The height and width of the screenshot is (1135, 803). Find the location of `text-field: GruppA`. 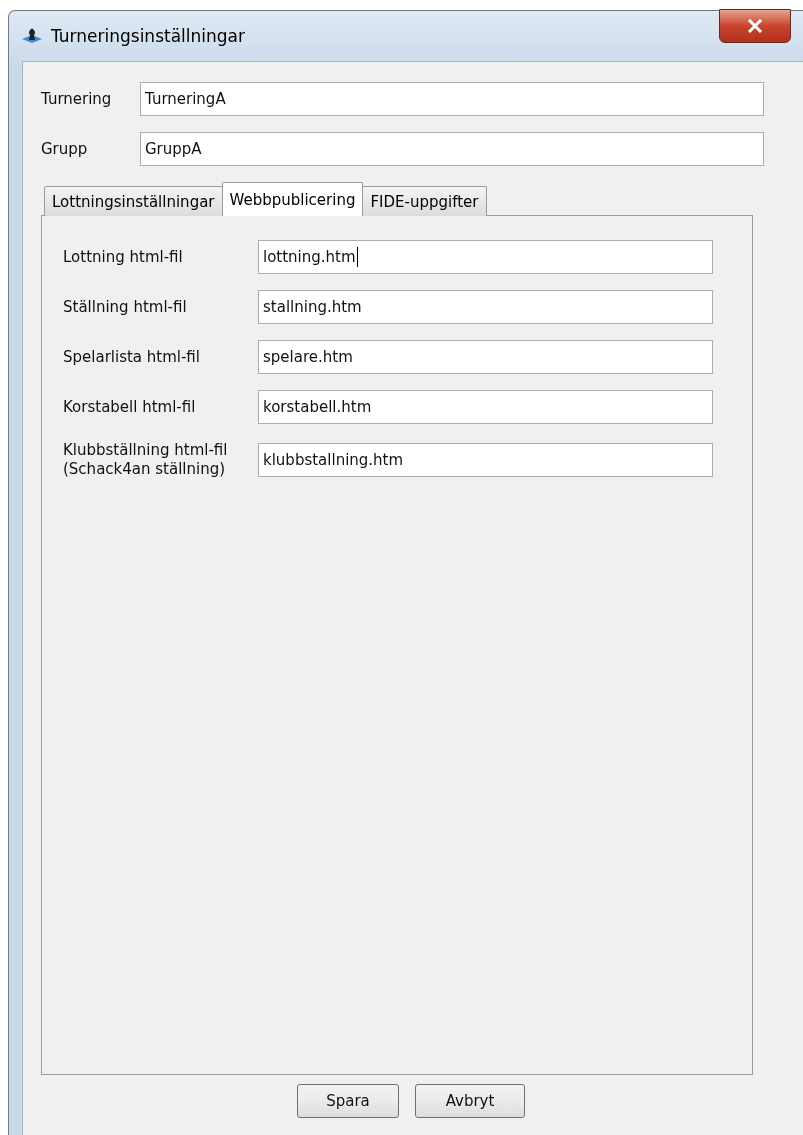

text-field: GruppA is located at coordinates (452, 149).